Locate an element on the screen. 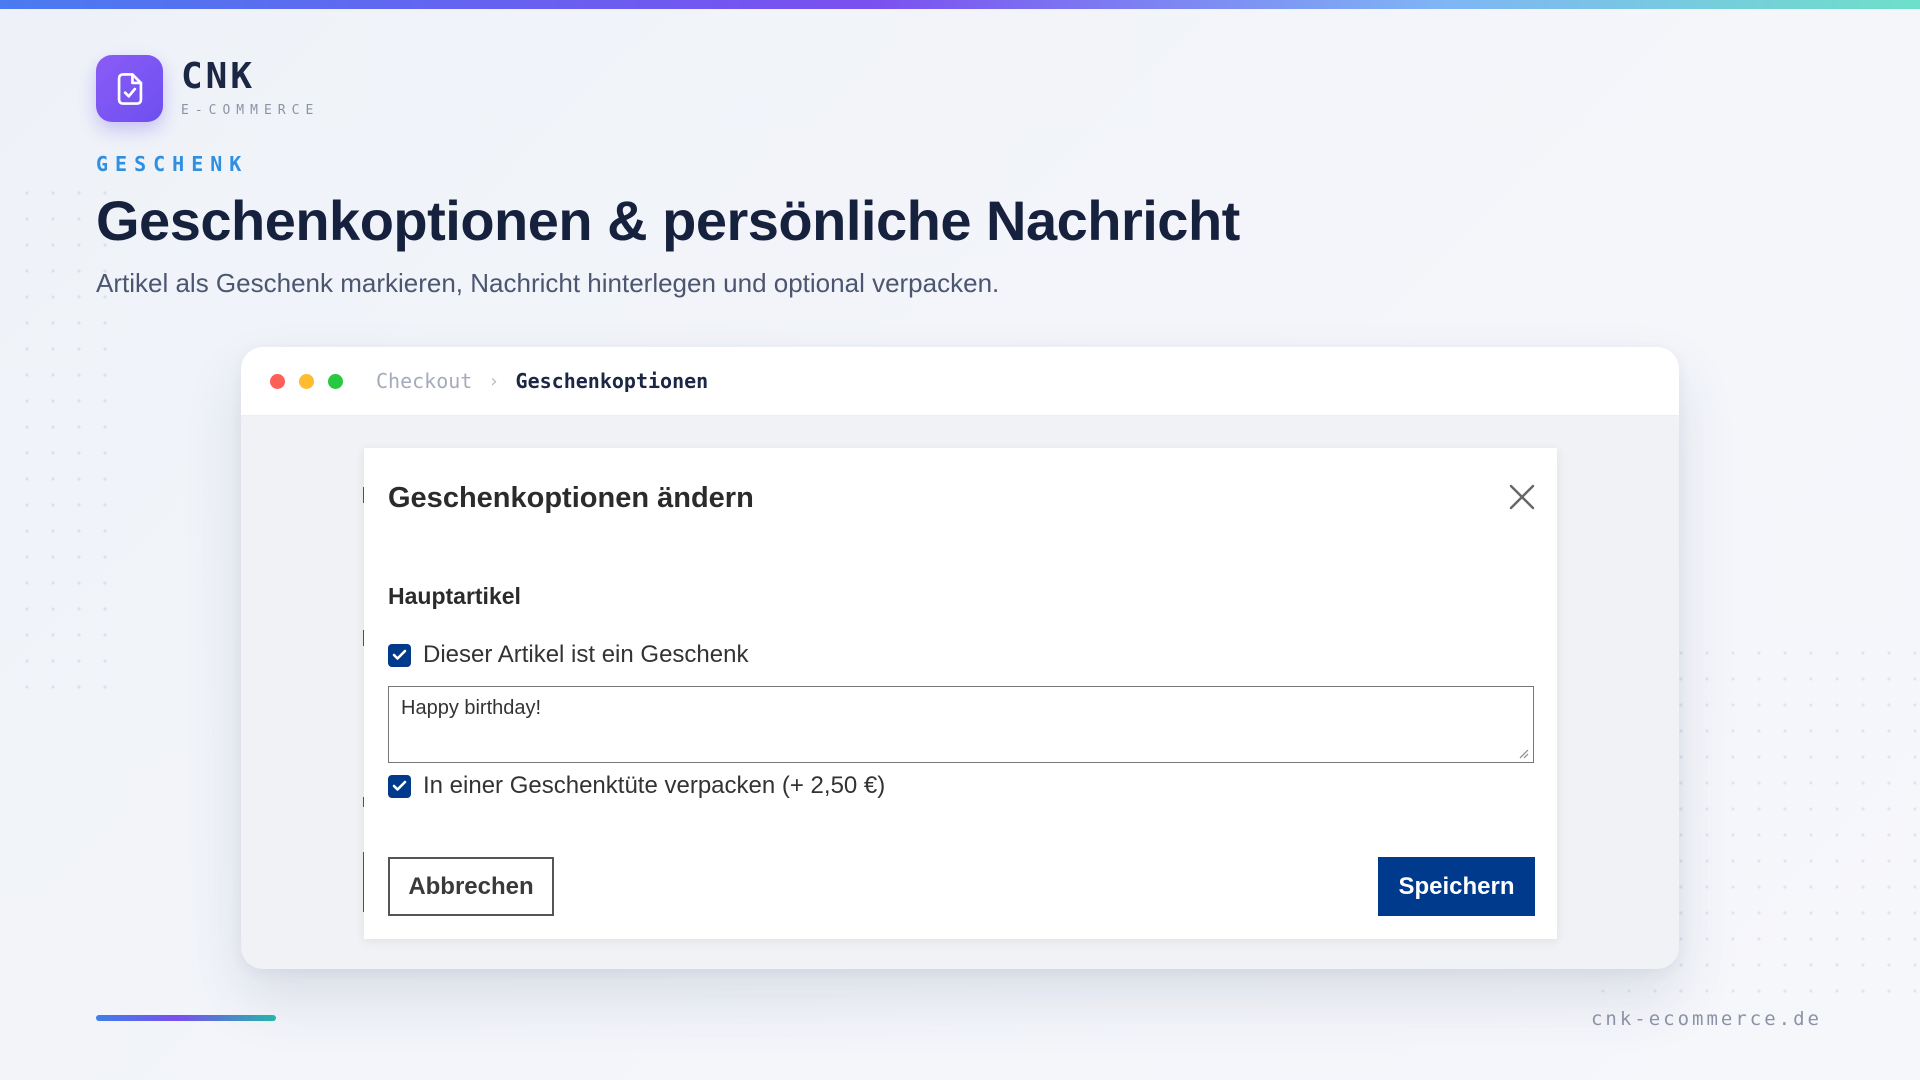 The width and height of the screenshot is (1920, 1080). window-titlebar: Checkout › Geschenkoptionen is located at coordinates (960, 381).